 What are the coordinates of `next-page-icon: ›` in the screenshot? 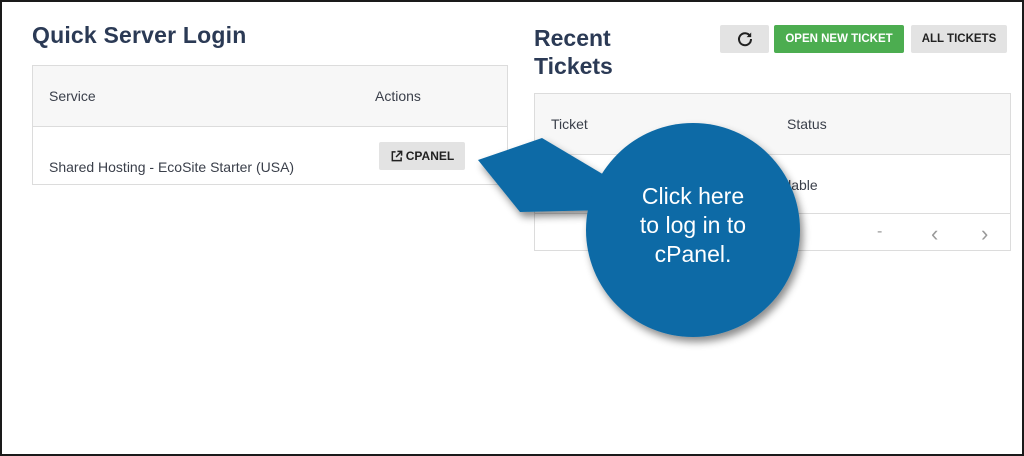 It's located at (984, 234).